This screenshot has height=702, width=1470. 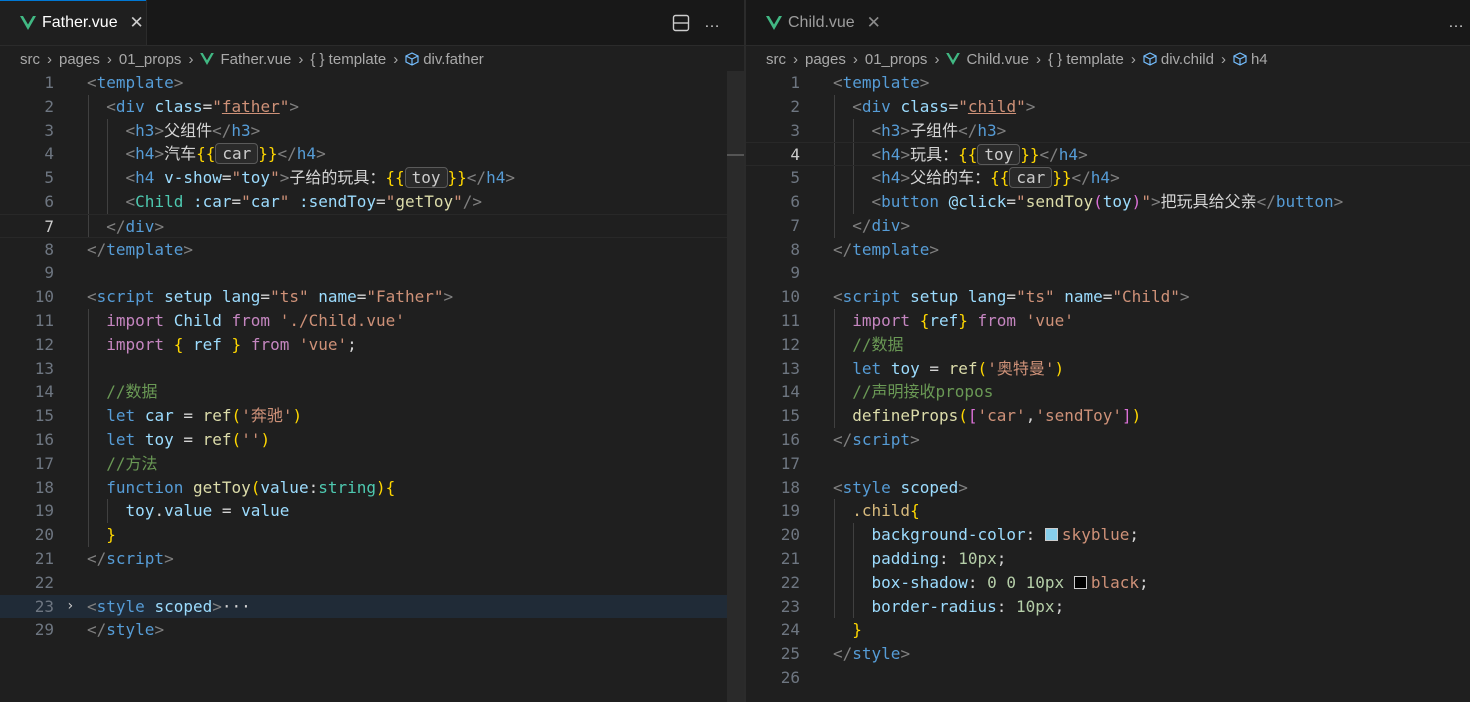 What do you see at coordinates (735, 155) in the screenshot?
I see `scrollbar-cursor-mark` at bounding box center [735, 155].